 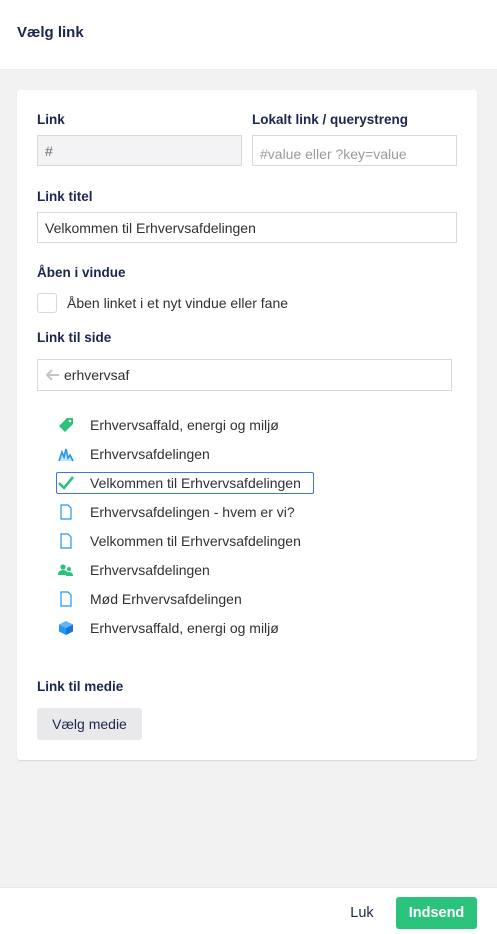 I want to click on new-window-checkbox, so click(x=47, y=303).